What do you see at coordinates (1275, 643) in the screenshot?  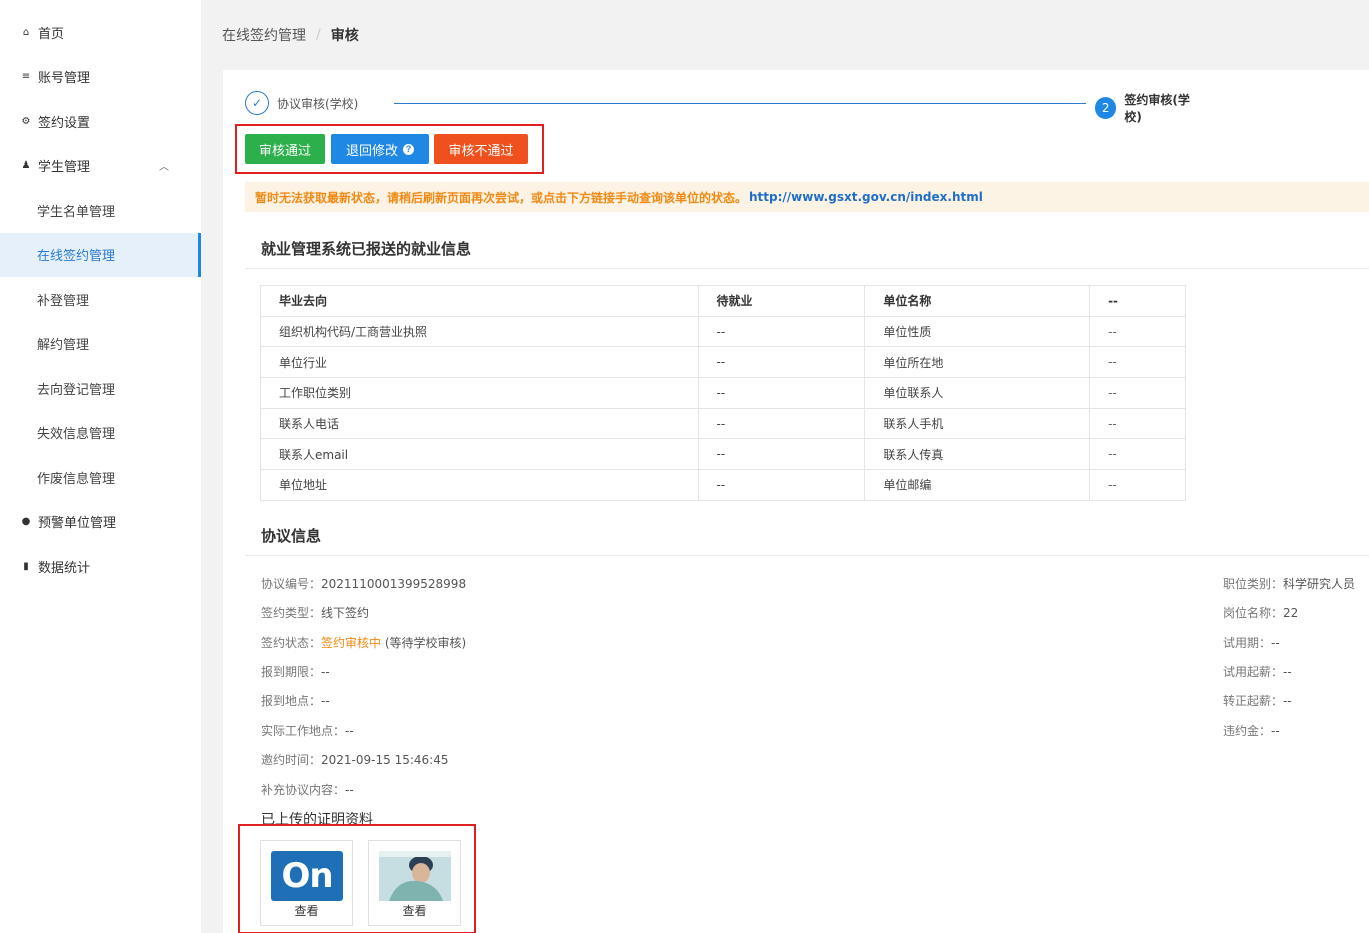 I see `trial-period-value: --` at bounding box center [1275, 643].